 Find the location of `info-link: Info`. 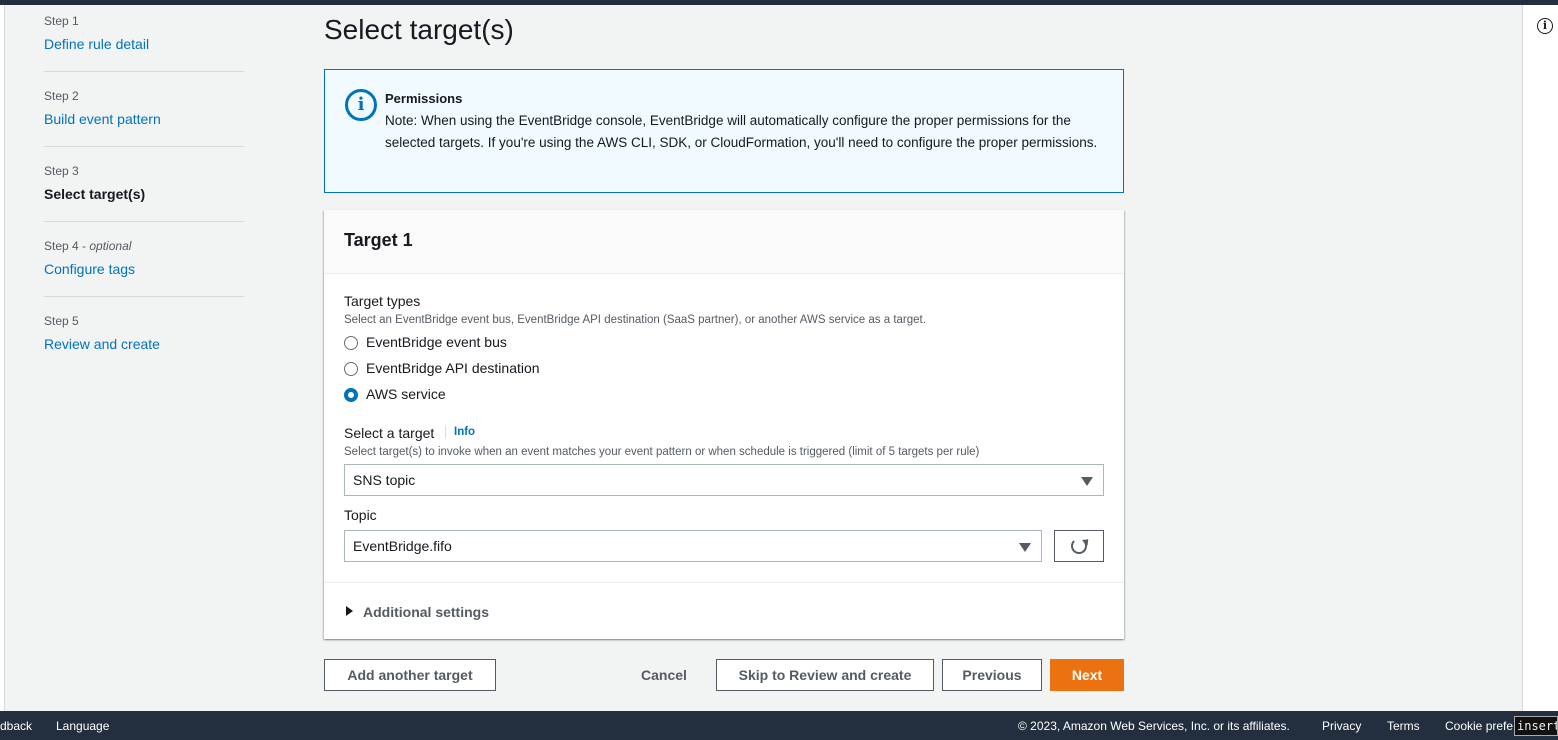

info-link: Info is located at coordinates (460, 432).